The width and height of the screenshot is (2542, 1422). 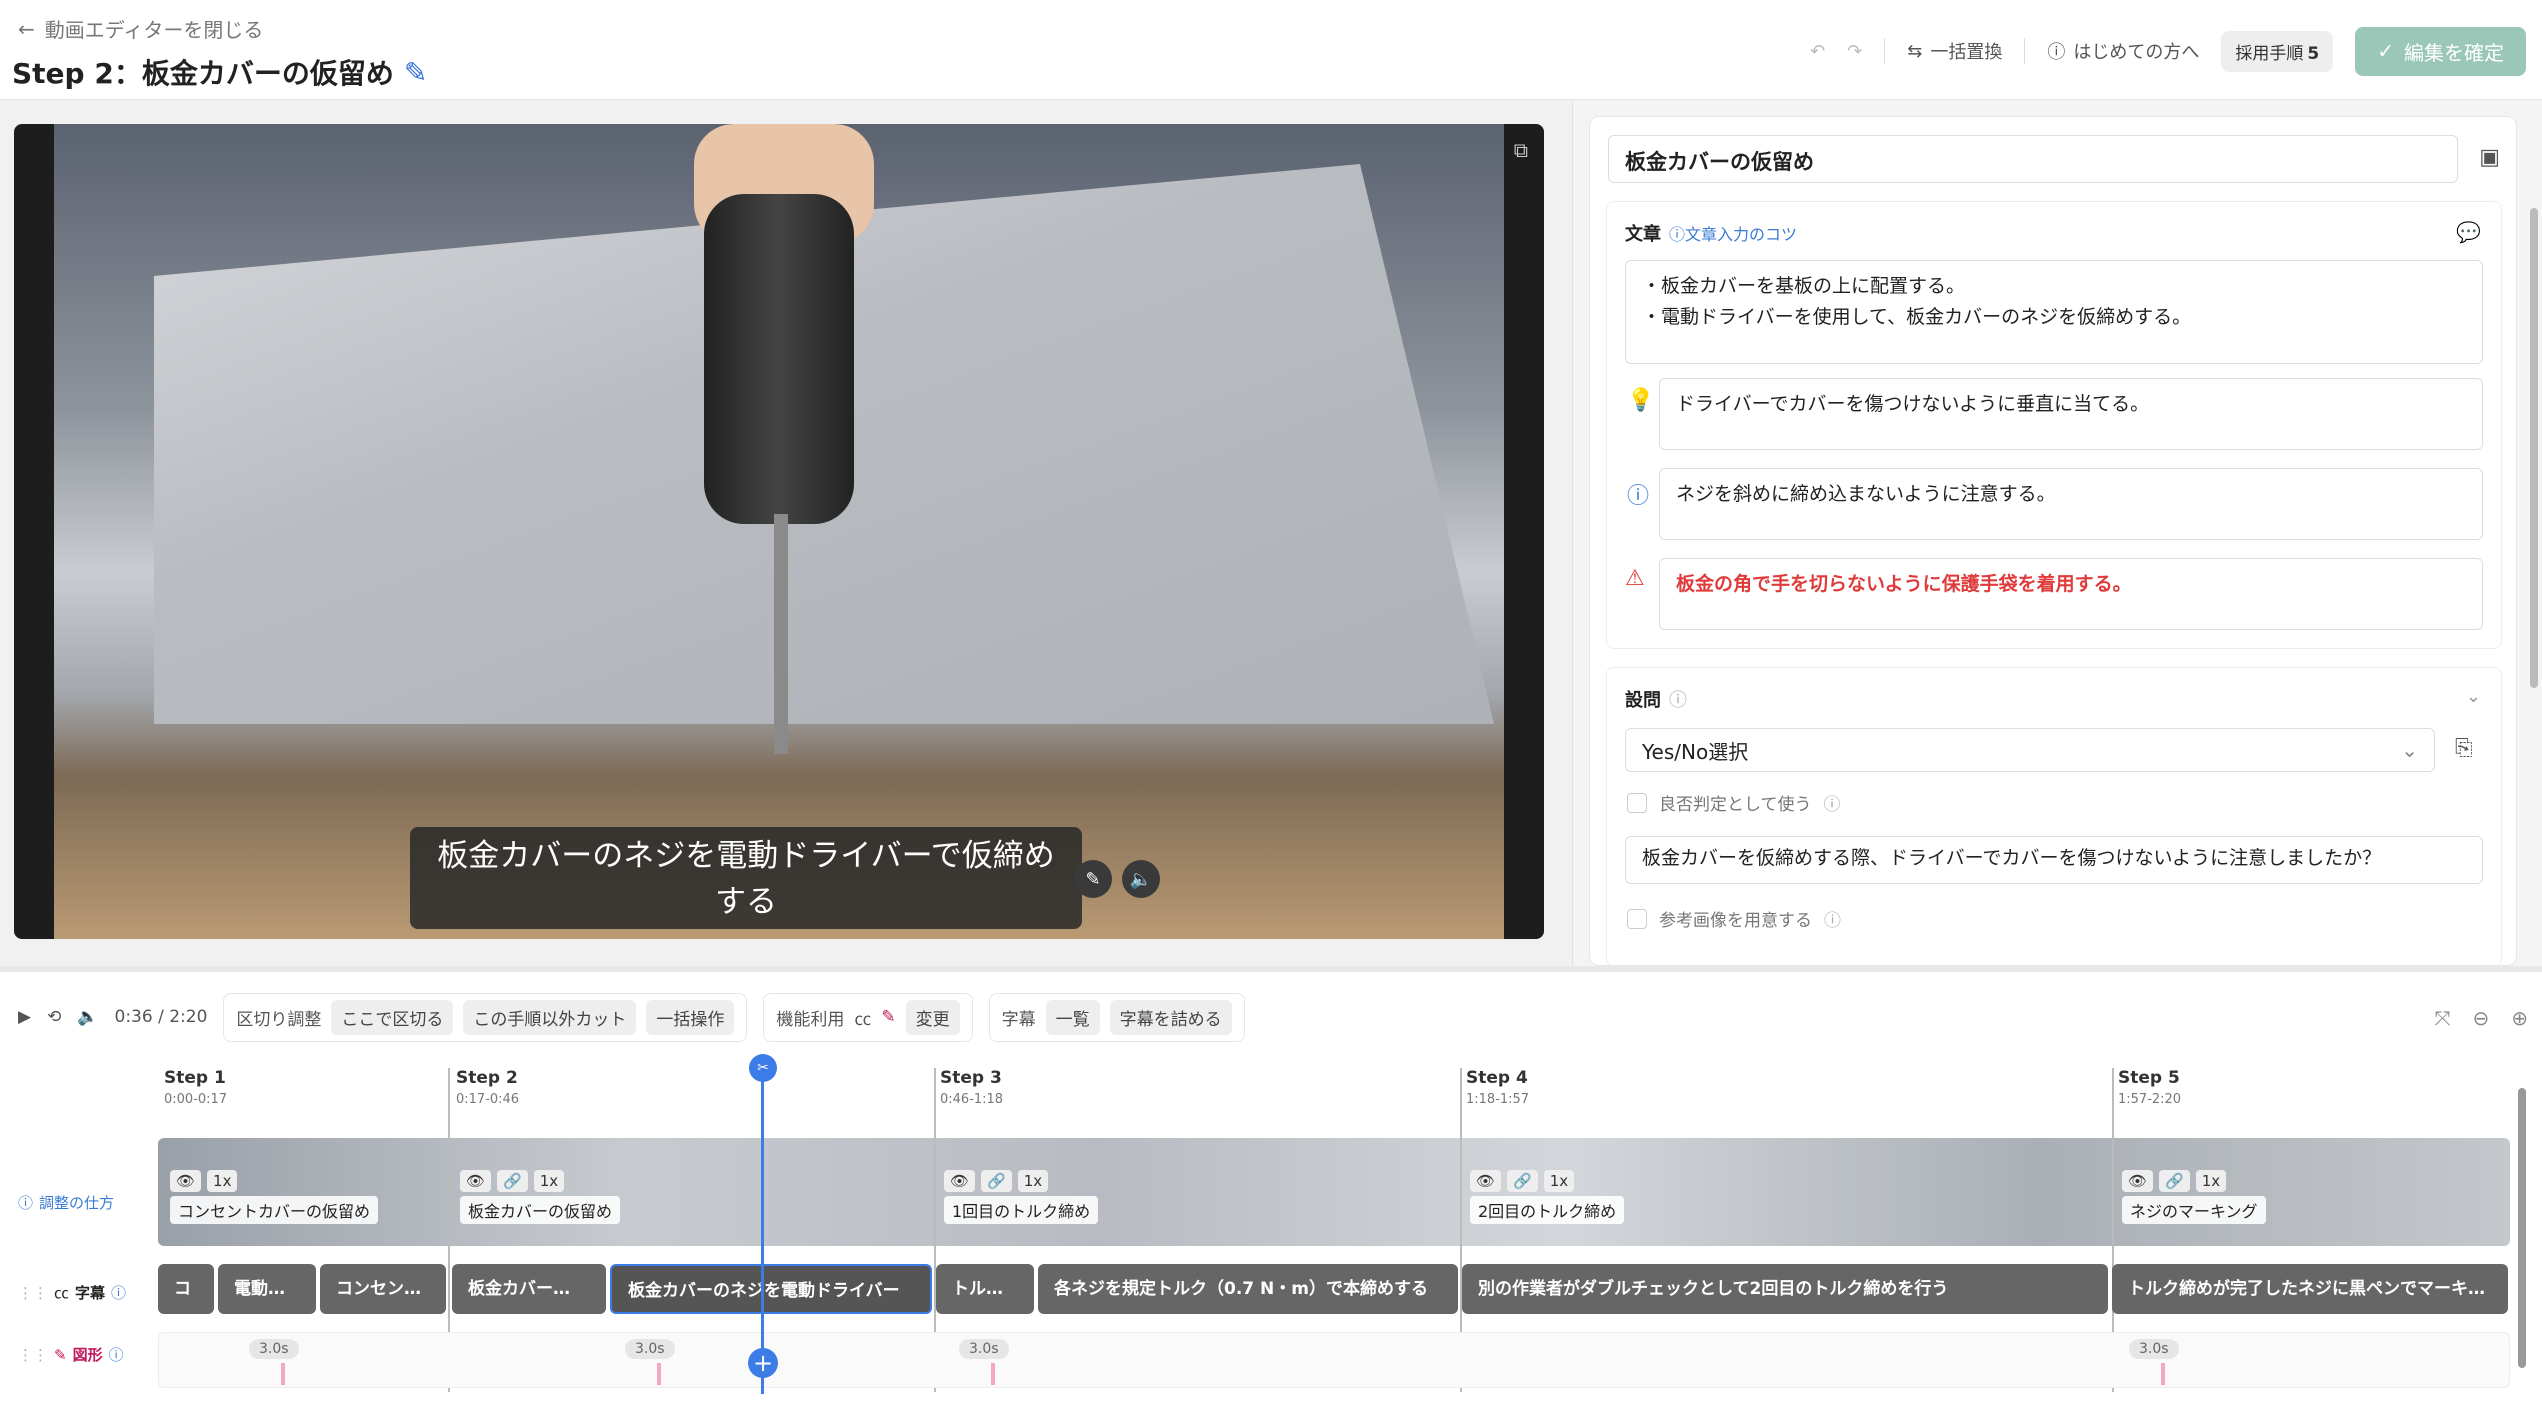 What do you see at coordinates (219, 72) in the screenshot?
I see `page-title: Step 2：板金カバーの仮留め ✎` at bounding box center [219, 72].